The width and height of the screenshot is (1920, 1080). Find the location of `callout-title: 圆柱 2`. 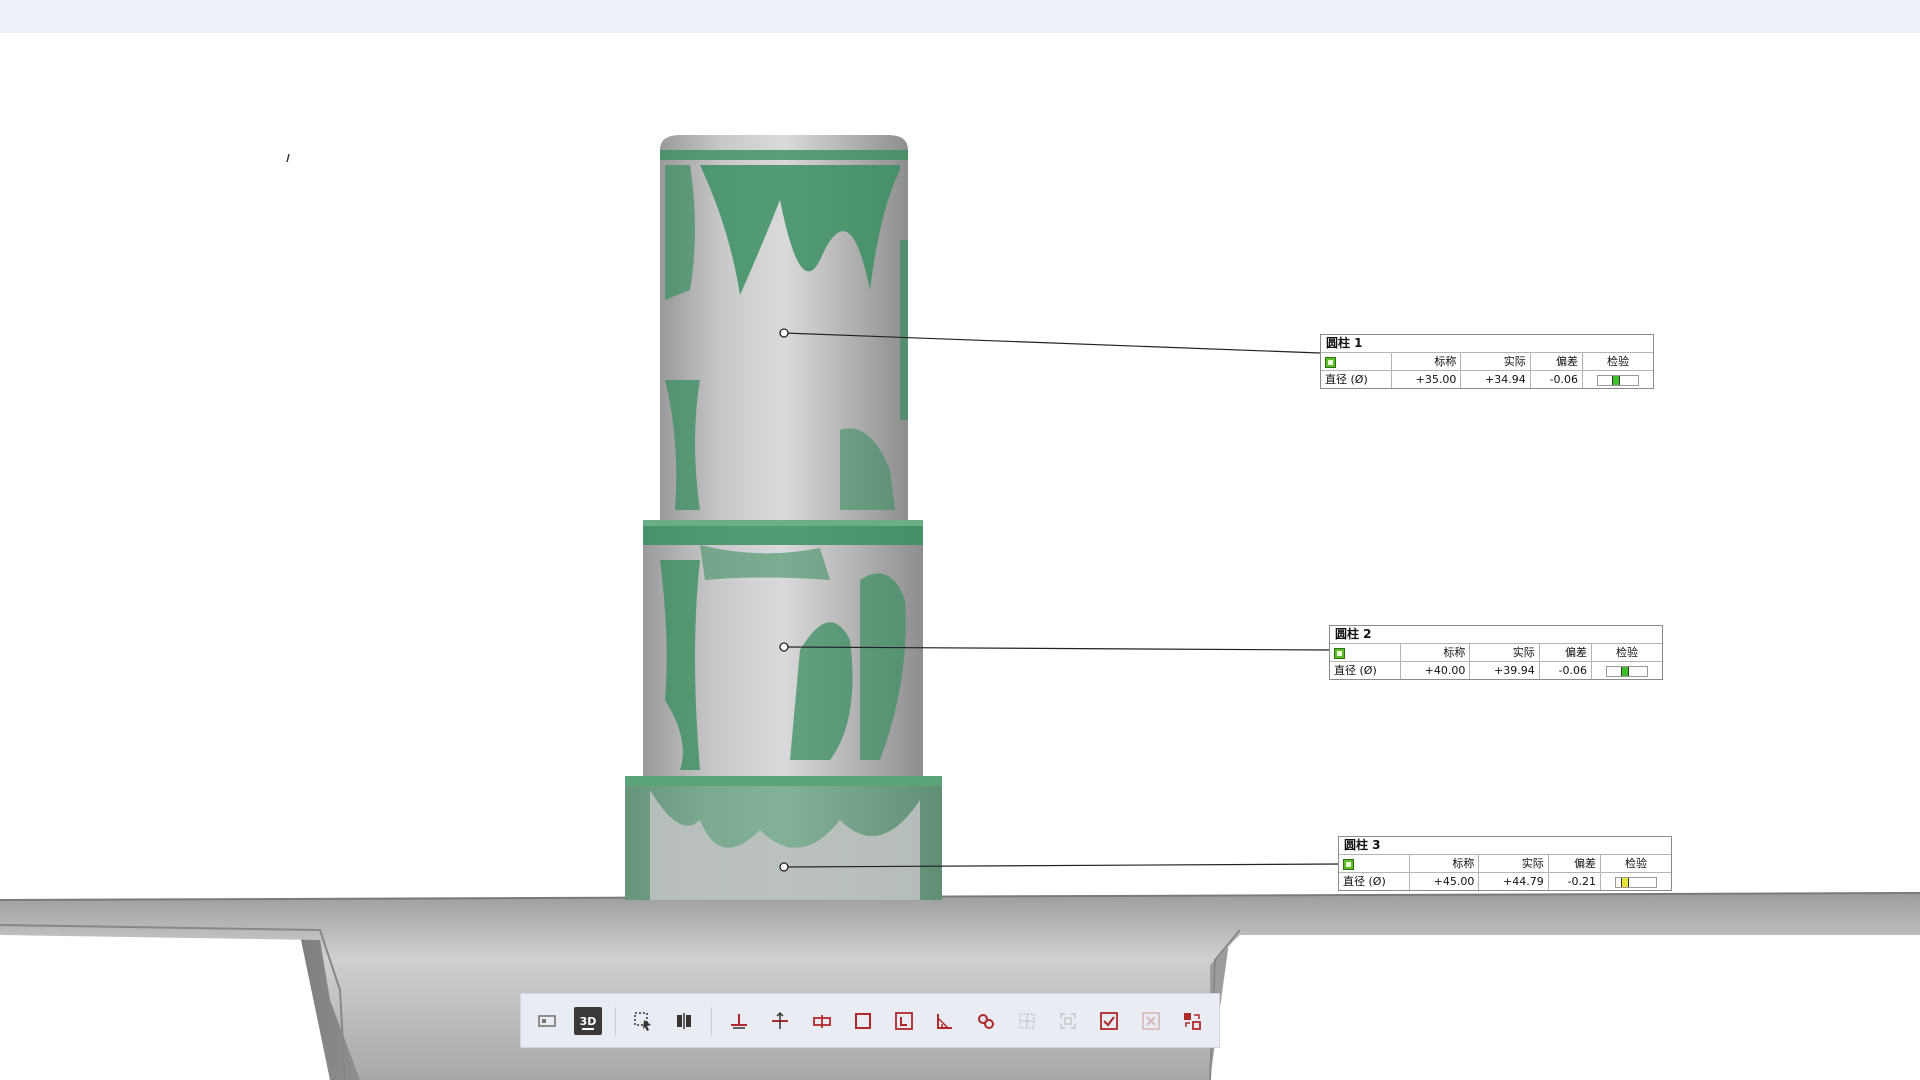

callout-title: 圆柱 2 is located at coordinates (1496, 635).